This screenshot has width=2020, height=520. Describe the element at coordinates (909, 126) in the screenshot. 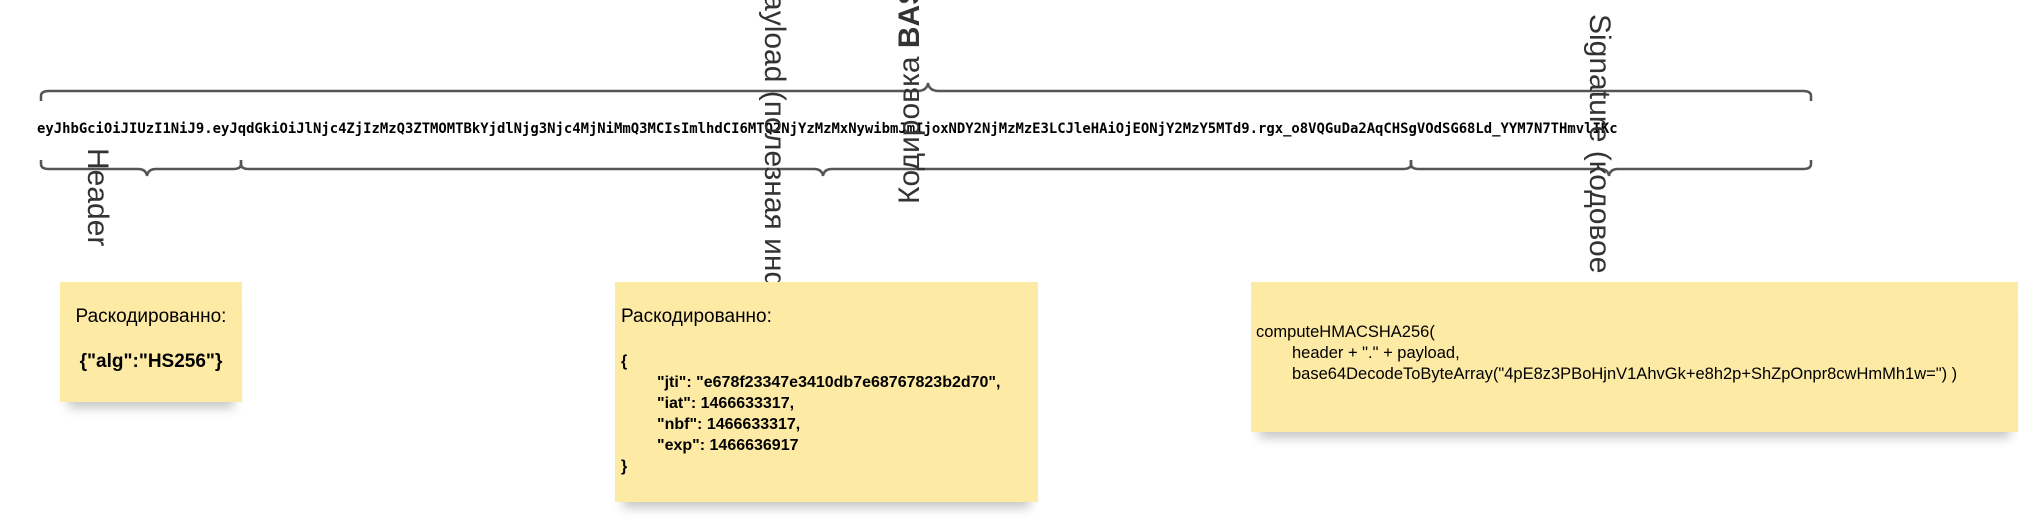

I see `encoding-label-prefix: Кодировка` at that location.